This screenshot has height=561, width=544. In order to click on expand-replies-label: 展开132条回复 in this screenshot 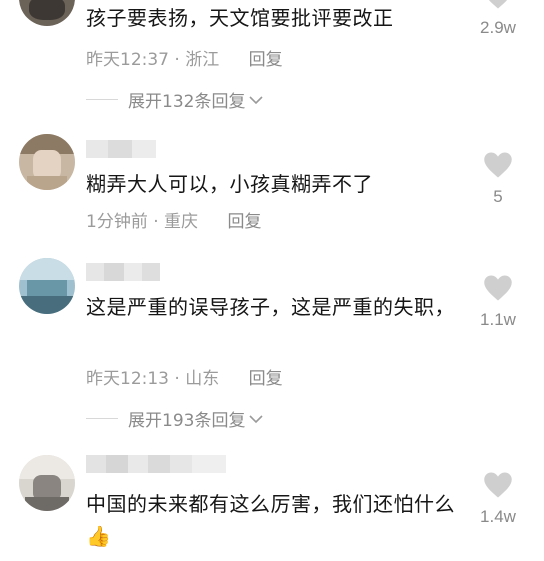, I will do `click(187, 102)`.